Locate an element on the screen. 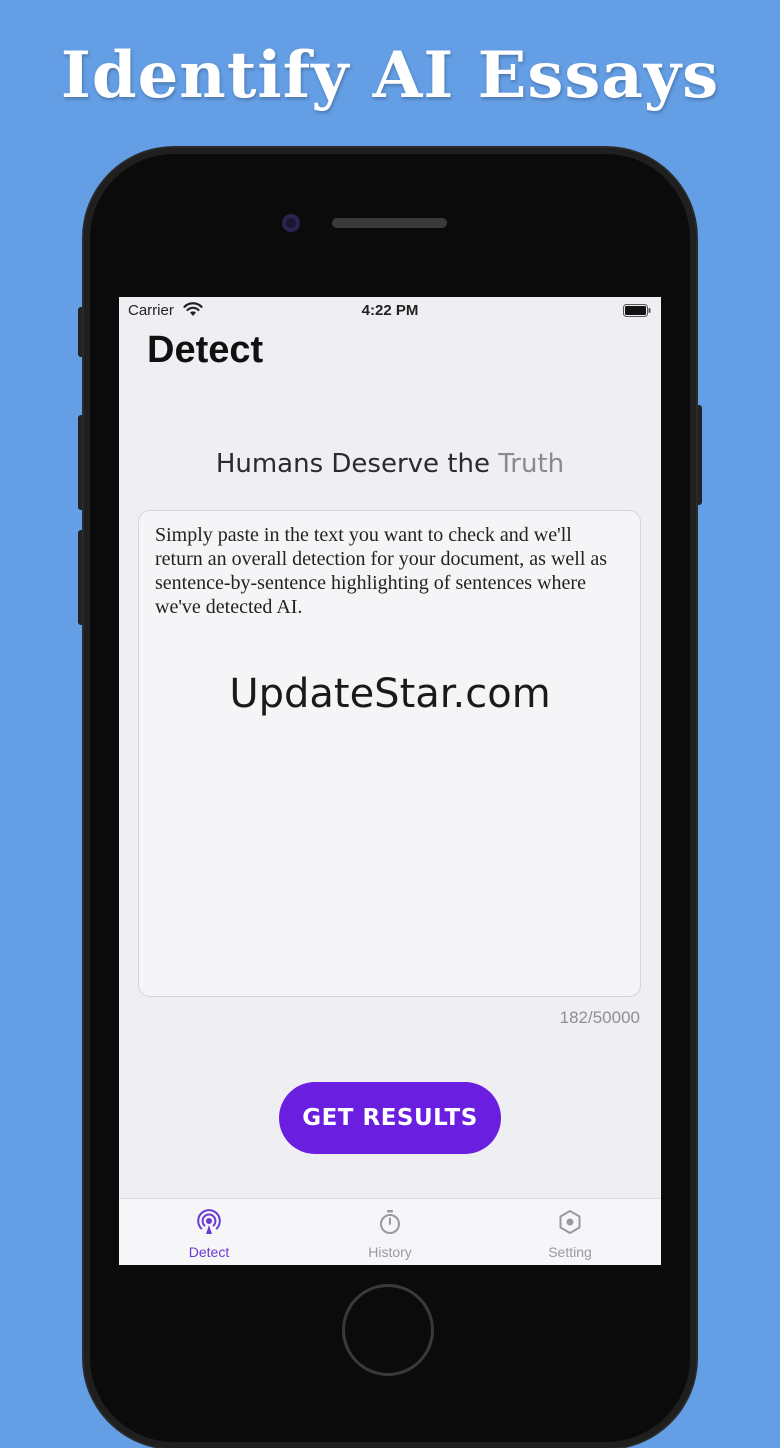 This screenshot has height=1448, width=780. get-results-button: GET RESULTS is located at coordinates (390, 1118).